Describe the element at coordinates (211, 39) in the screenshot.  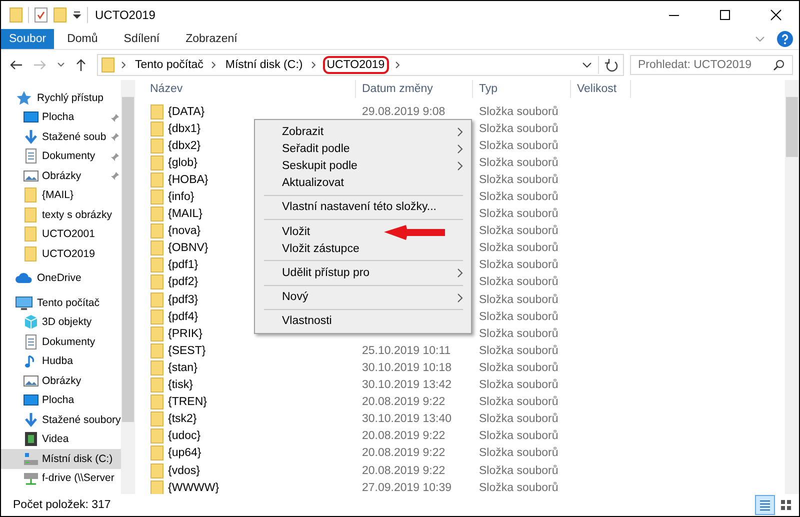
I see `ribbon-tab: Zobrazení` at that location.